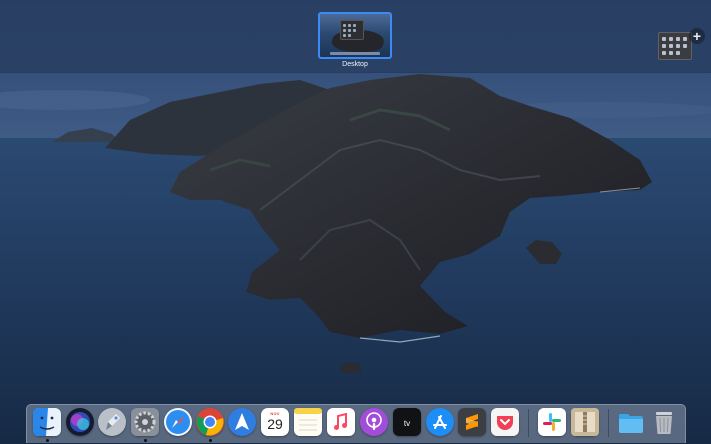 The height and width of the screenshot is (444, 711). I want to click on dock-pocket, so click(505, 422).